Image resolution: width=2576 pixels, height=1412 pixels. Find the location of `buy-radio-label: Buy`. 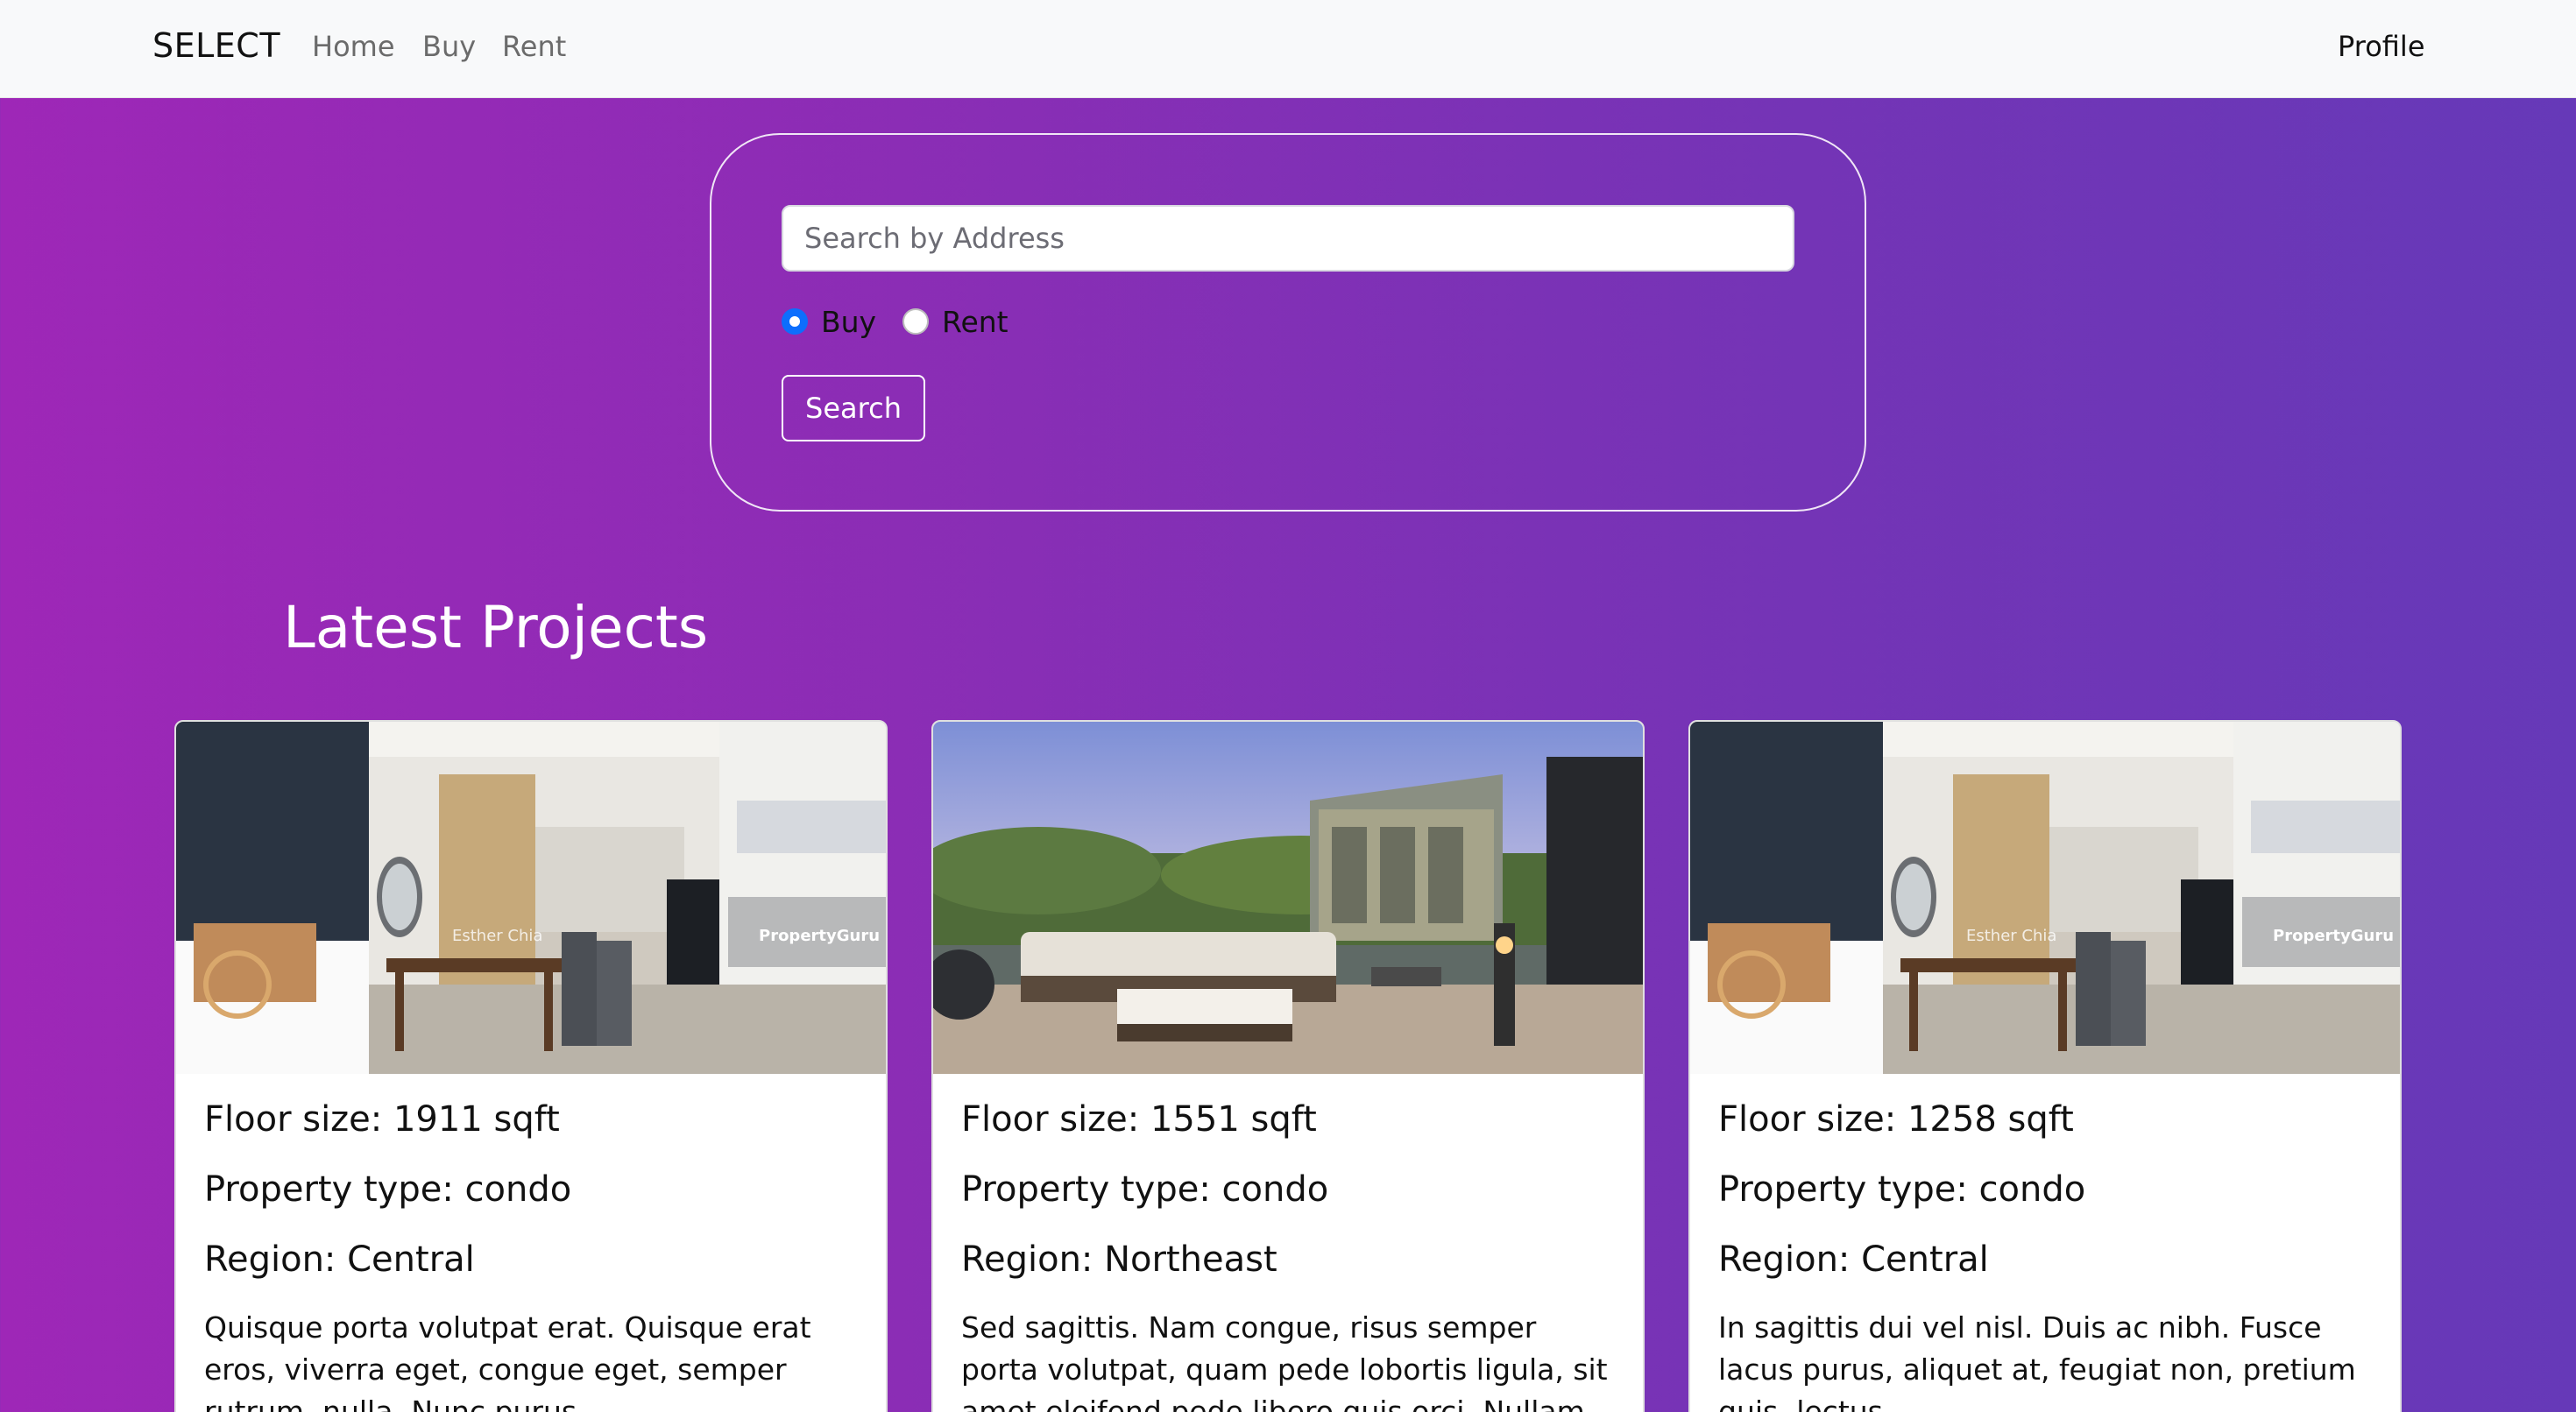

buy-radio-label: Buy is located at coordinates (848, 322).